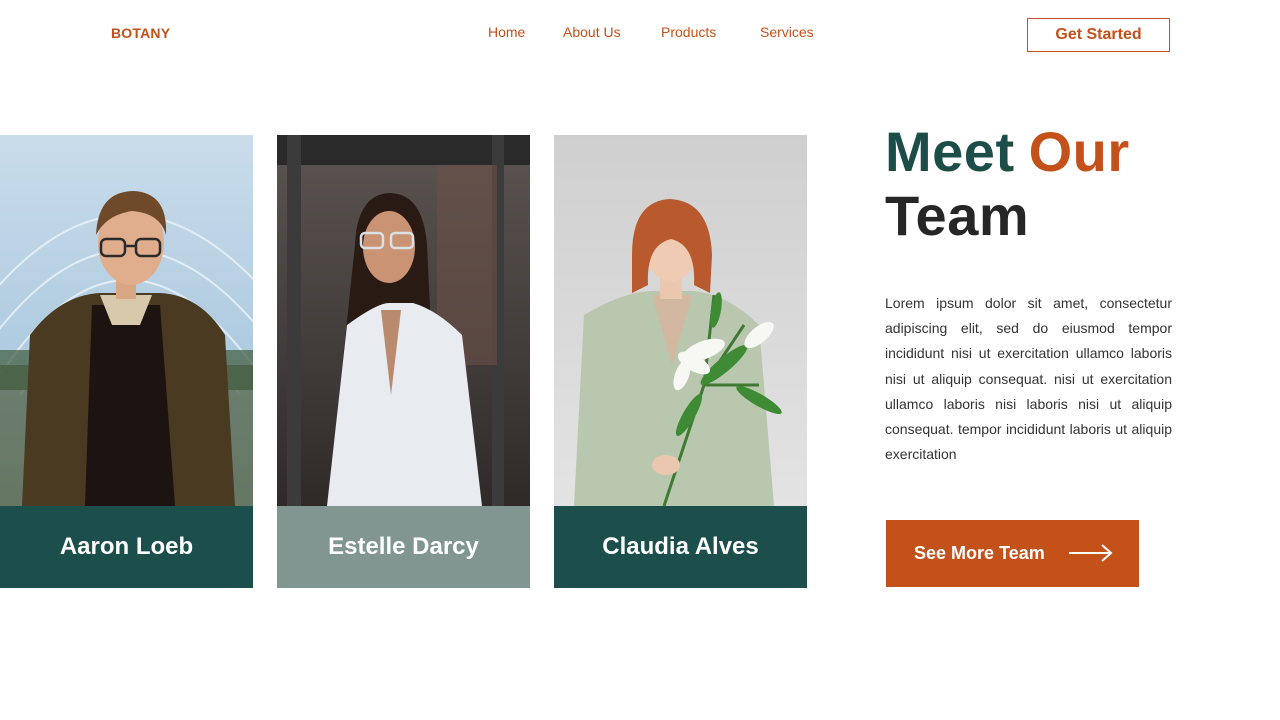  I want to click on team-name-estelle: Estelle Darcy, so click(403, 547).